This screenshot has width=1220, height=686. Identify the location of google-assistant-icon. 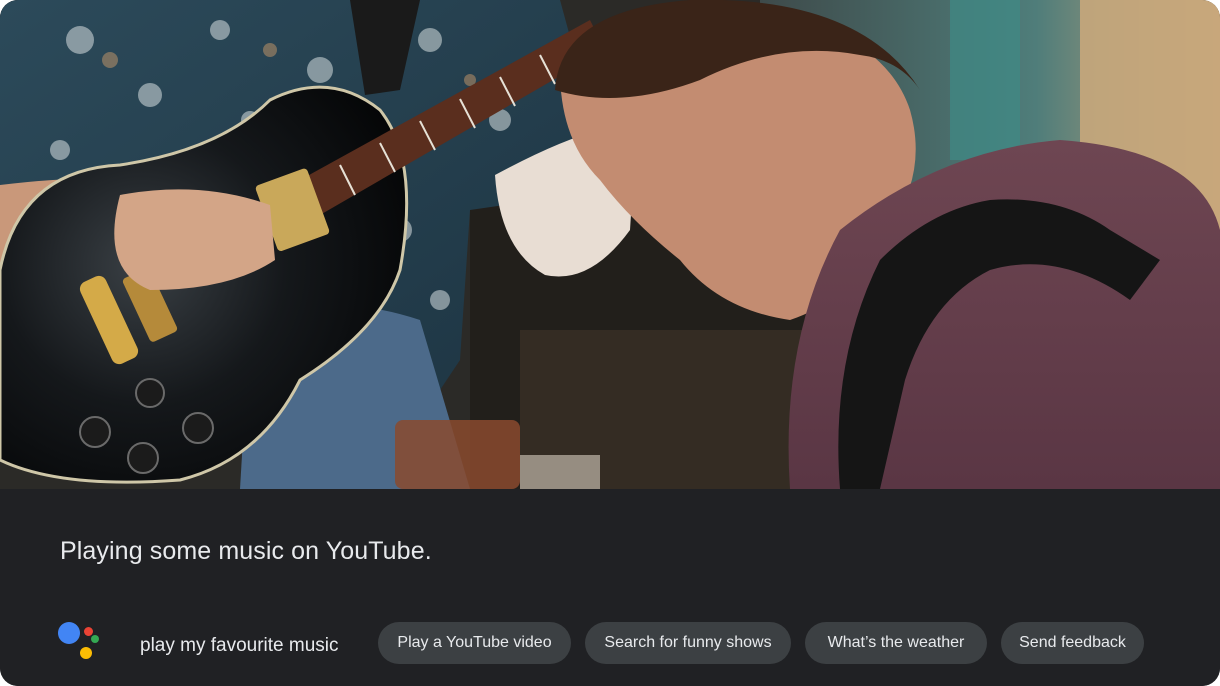
(79, 641).